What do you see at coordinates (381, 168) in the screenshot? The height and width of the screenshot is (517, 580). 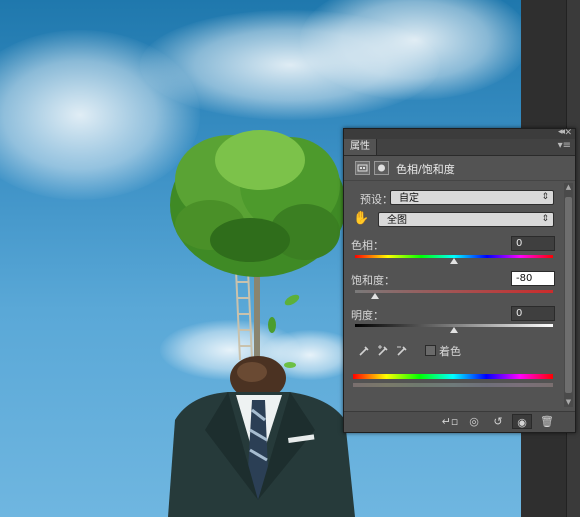 I see `mask-icon` at bounding box center [381, 168].